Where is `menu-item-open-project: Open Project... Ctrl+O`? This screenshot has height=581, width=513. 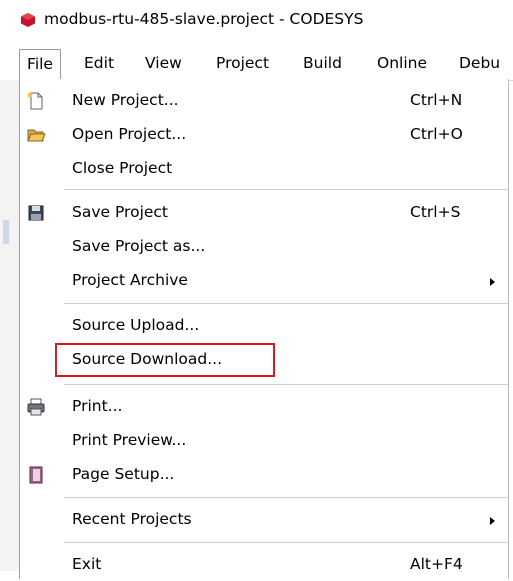
menu-item-open-project: Open Project... Ctrl+O is located at coordinates (264, 135).